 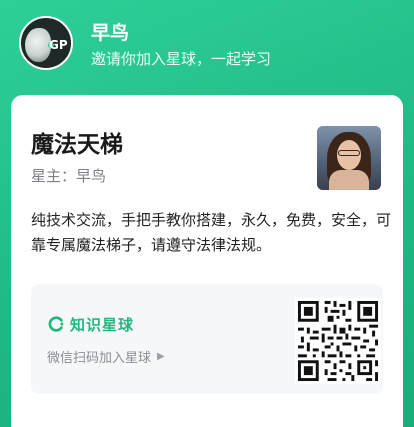 What do you see at coordinates (349, 158) in the screenshot?
I see `planet-cover-image` at bounding box center [349, 158].